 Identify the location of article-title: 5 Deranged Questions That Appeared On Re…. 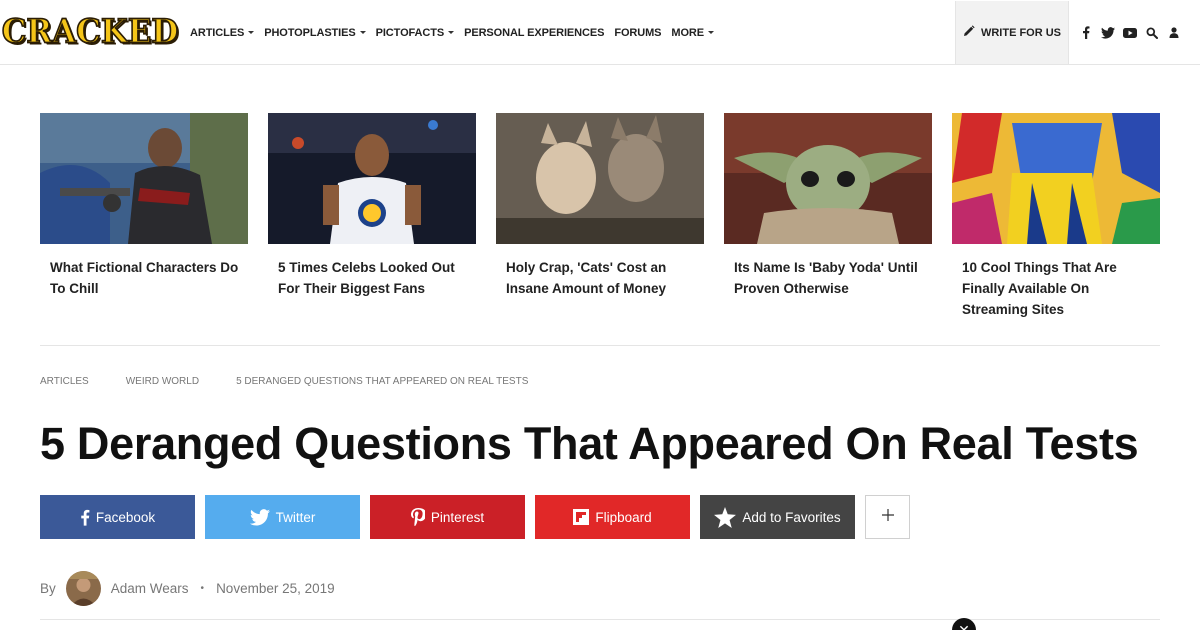
(589, 443).